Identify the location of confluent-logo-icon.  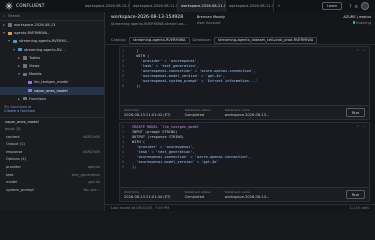
(9, 6).